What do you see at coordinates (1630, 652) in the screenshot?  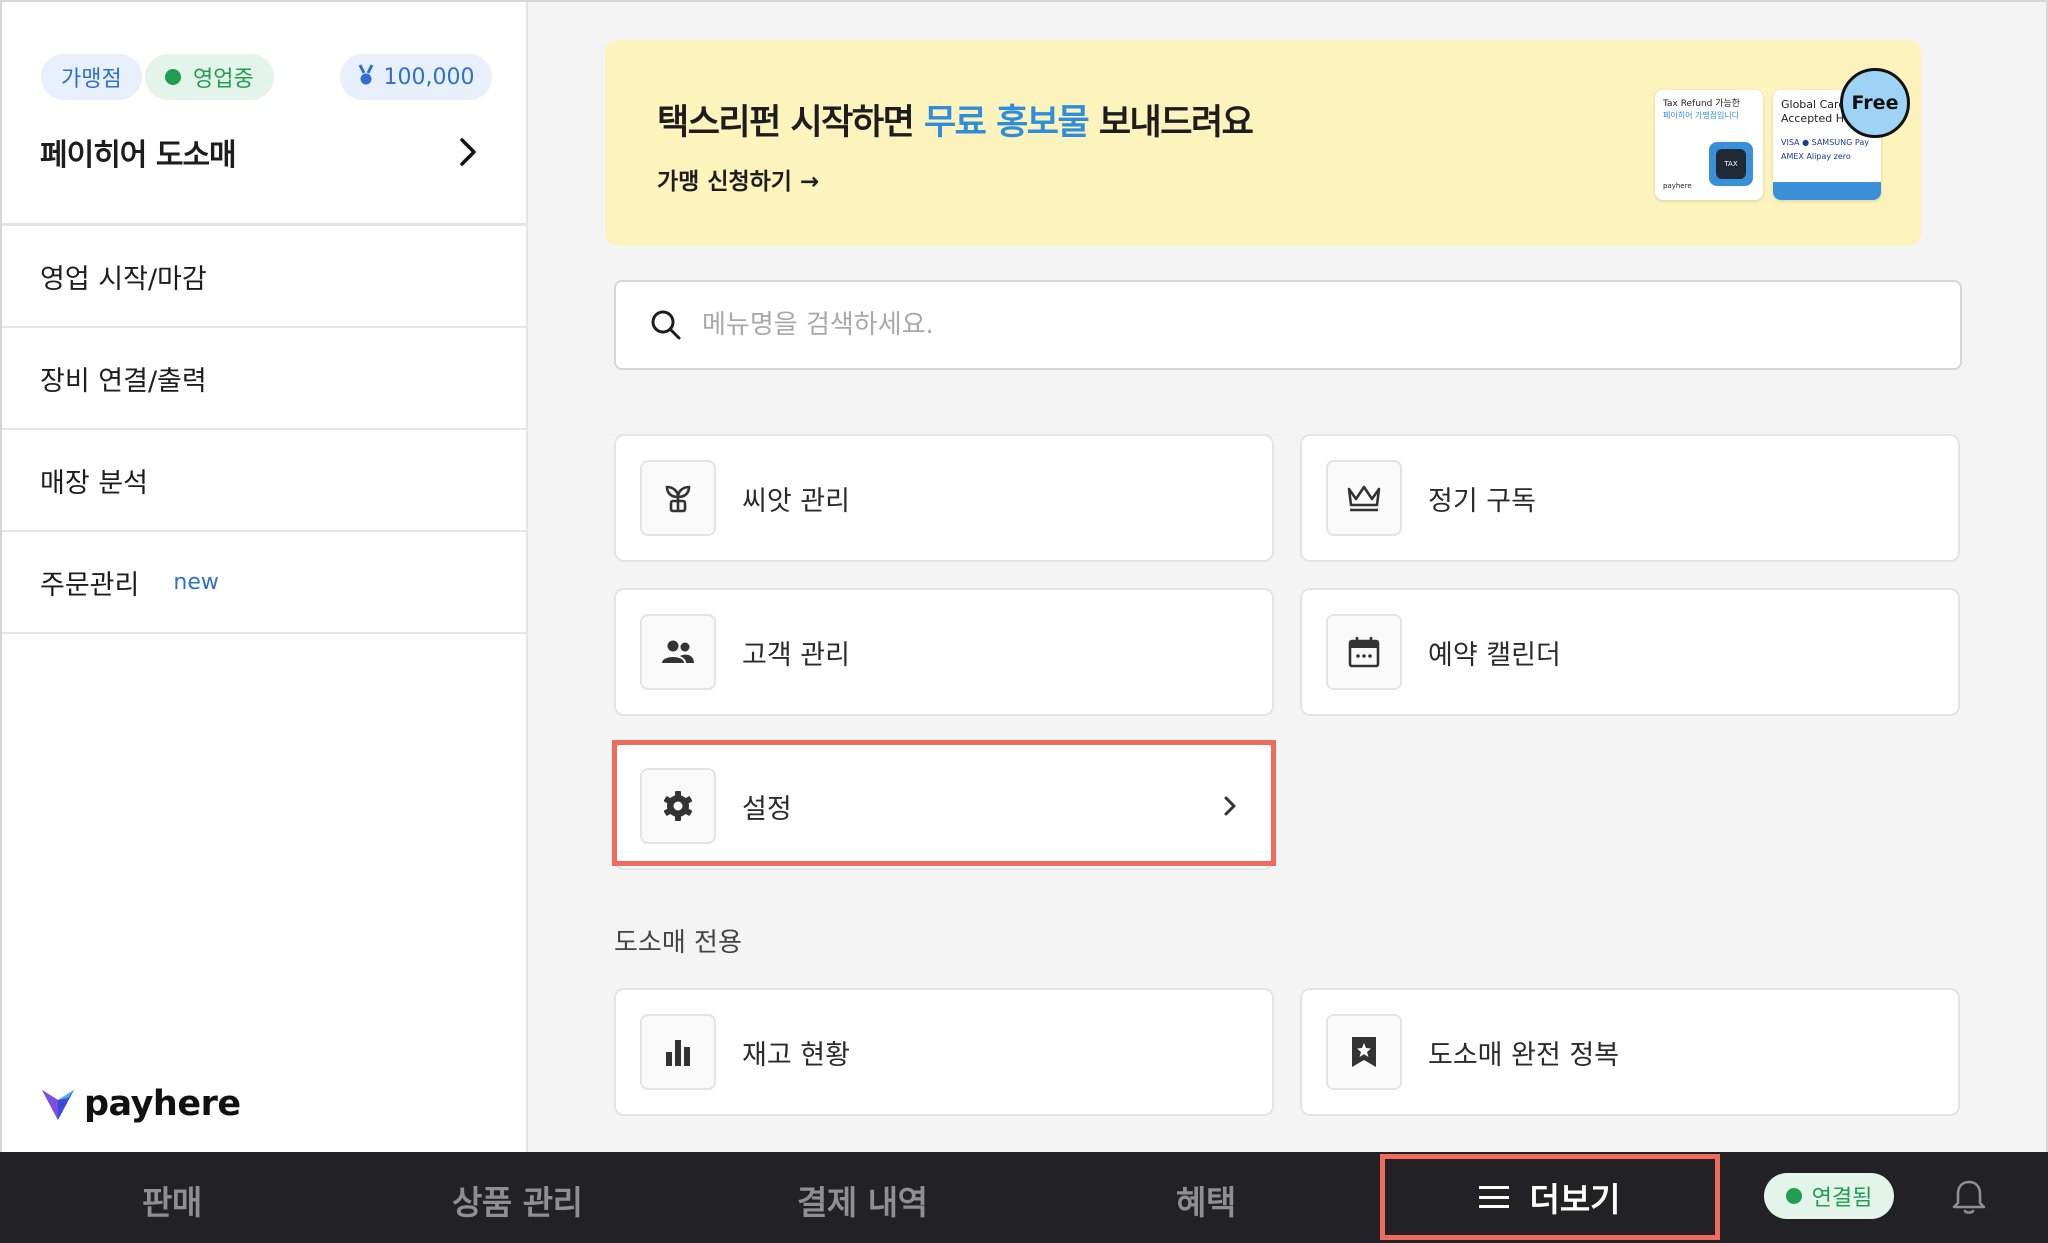 I see `menu-card-reservation: 예약 캘린더` at bounding box center [1630, 652].